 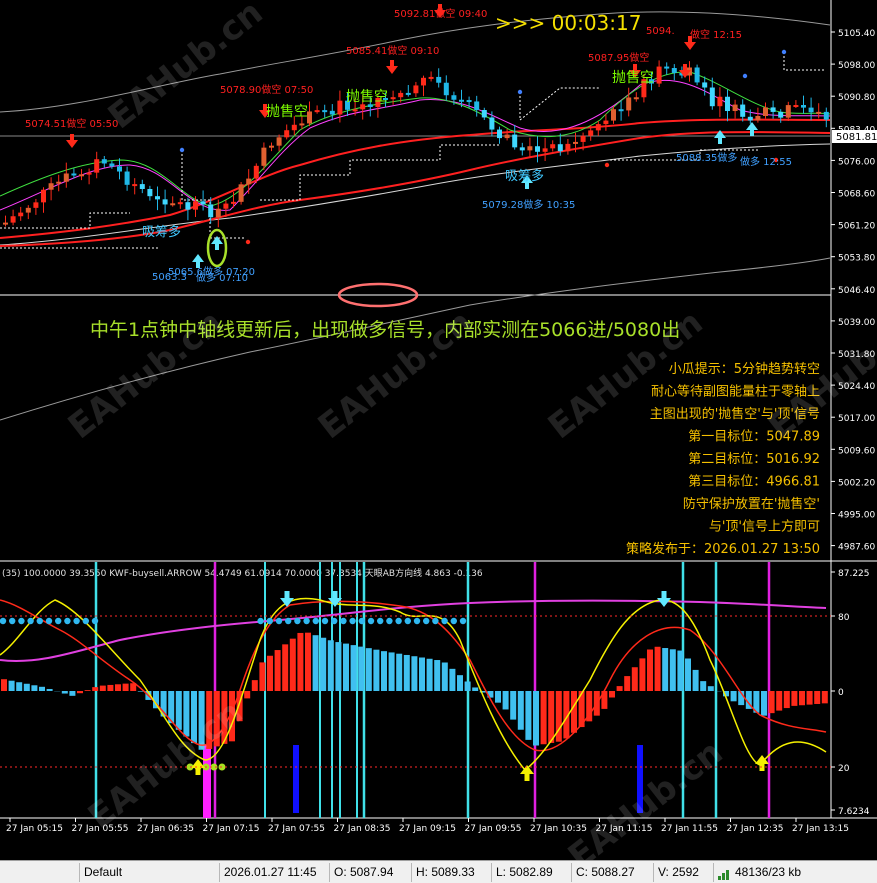 I want to click on note-line: 策略发布于：2026.01.27 13:50, so click(x=723, y=549).